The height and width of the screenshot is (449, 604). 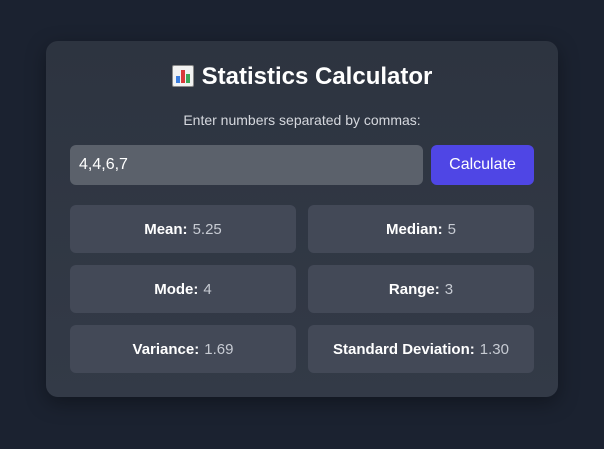 What do you see at coordinates (451, 229) in the screenshot?
I see `median-value: 5` at bounding box center [451, 229].